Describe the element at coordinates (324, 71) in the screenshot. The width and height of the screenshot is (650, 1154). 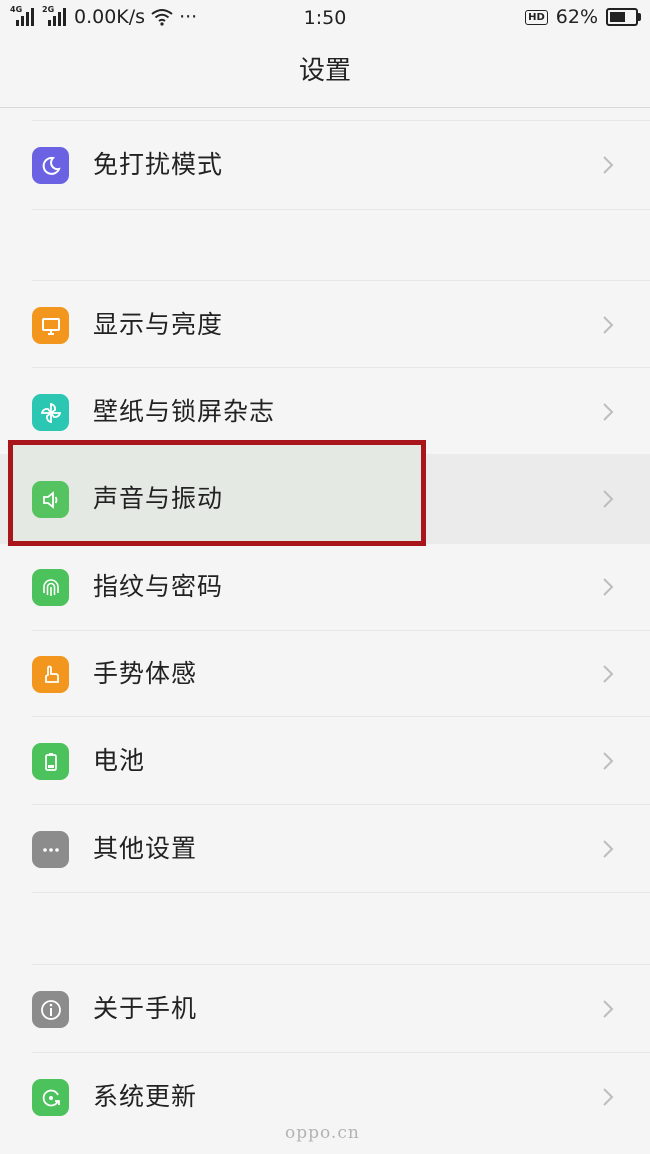
I see `page-title: 设置` at that location.